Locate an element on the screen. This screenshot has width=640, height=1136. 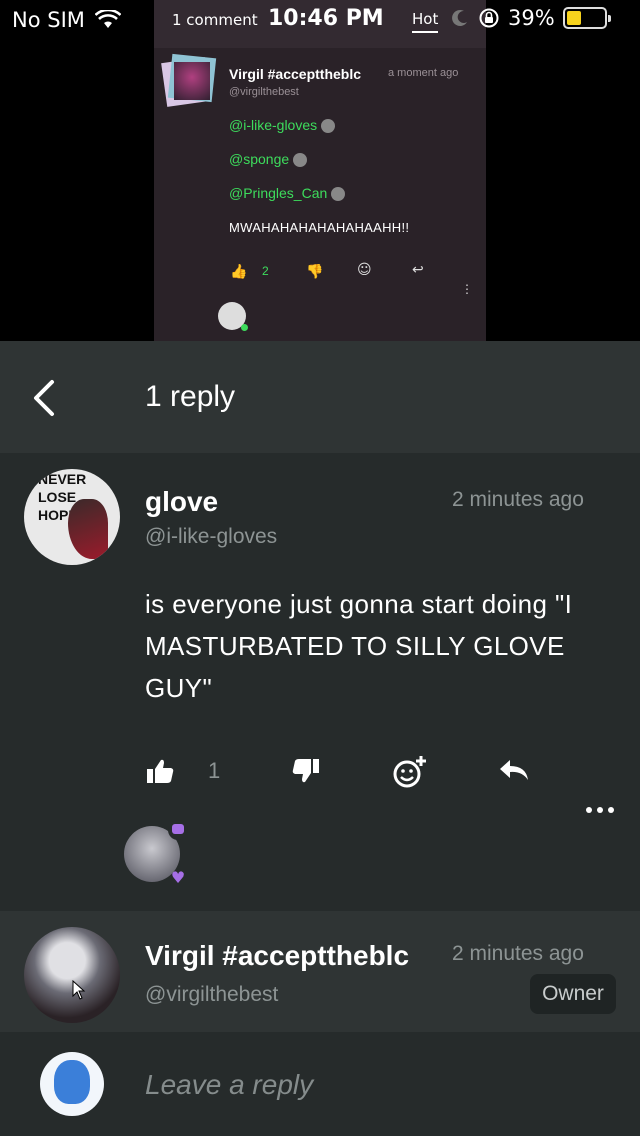
owner-handle: @virgilthebest is located at coordinates (212, 994).